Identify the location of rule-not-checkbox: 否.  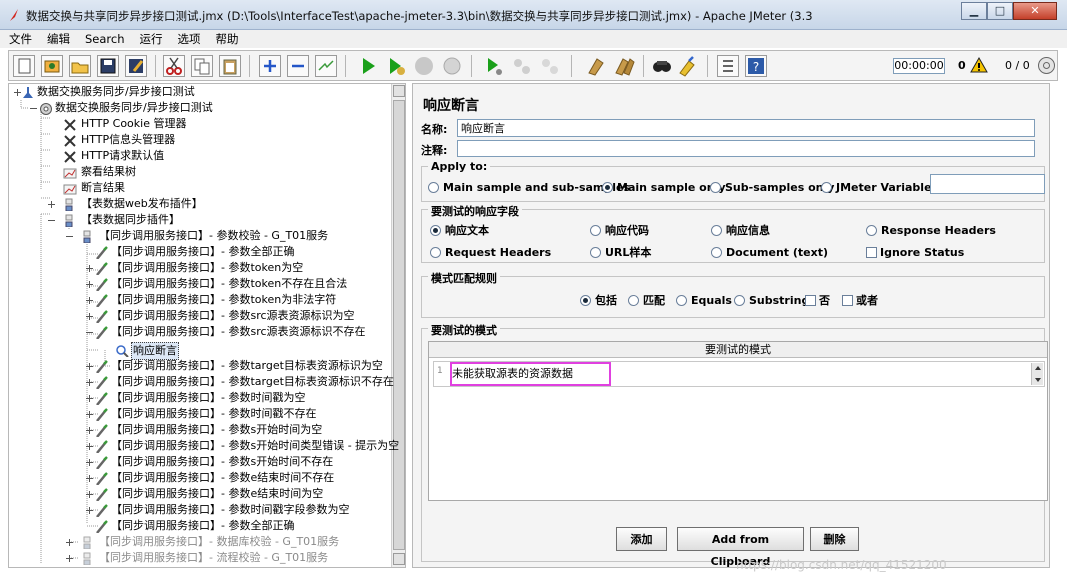
(817, 301).